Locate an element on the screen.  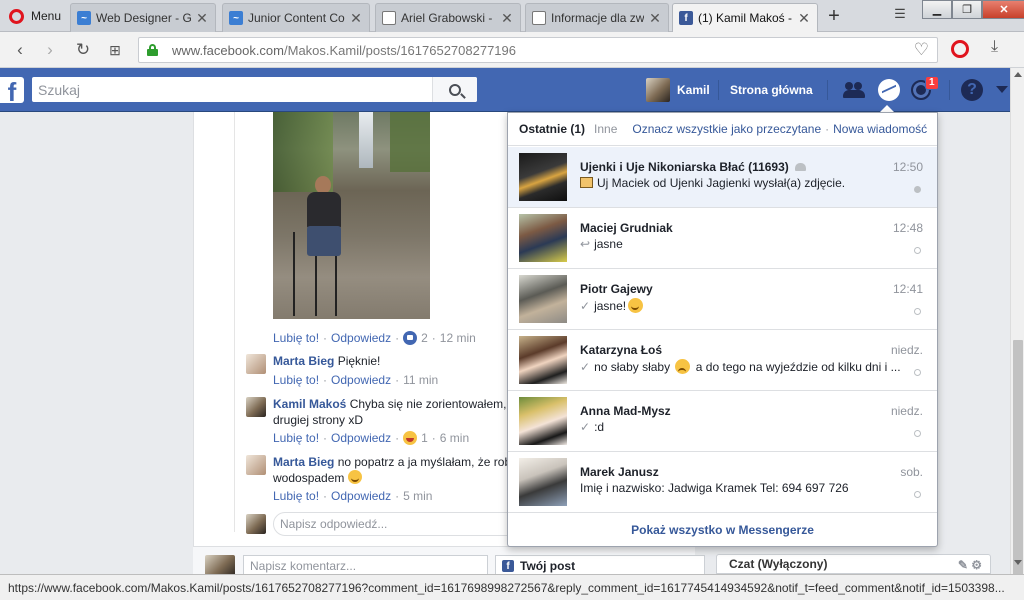
new-message-link: Nowa wiadomość is located at coordinates (880, 129).